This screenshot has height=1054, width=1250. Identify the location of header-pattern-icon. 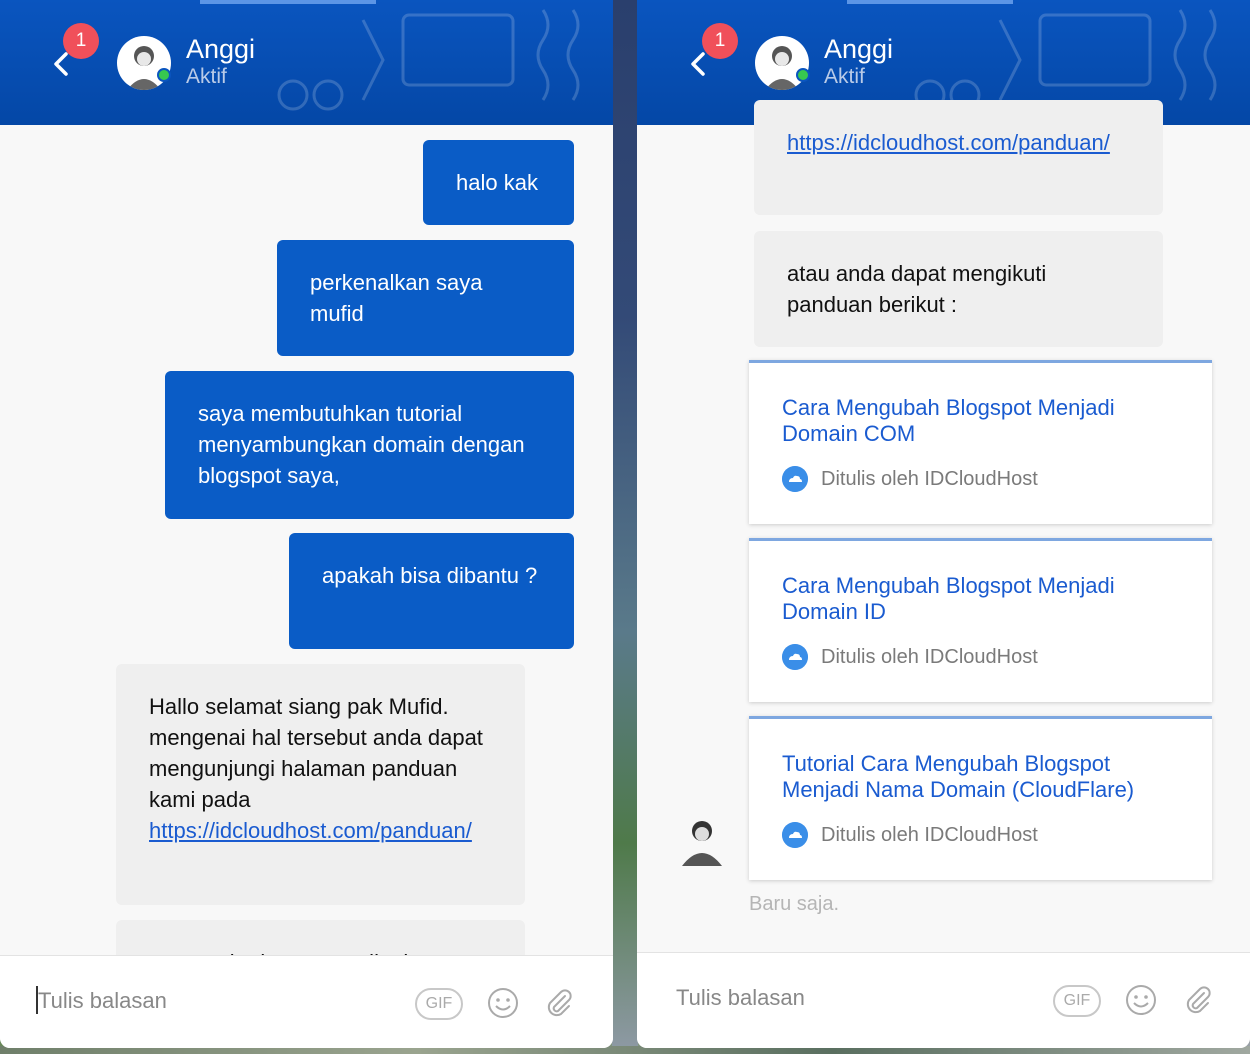
(428, 60).